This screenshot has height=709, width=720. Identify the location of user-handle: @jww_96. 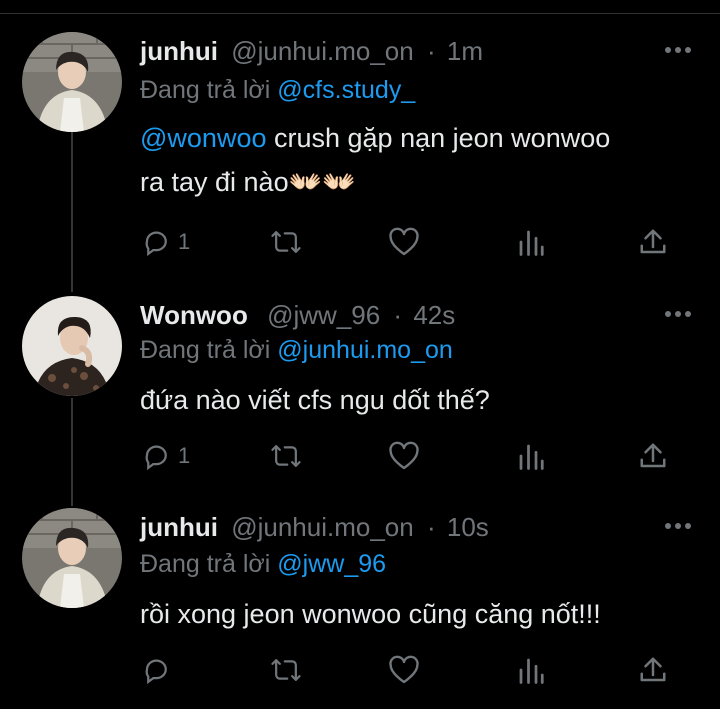
(323, 315).